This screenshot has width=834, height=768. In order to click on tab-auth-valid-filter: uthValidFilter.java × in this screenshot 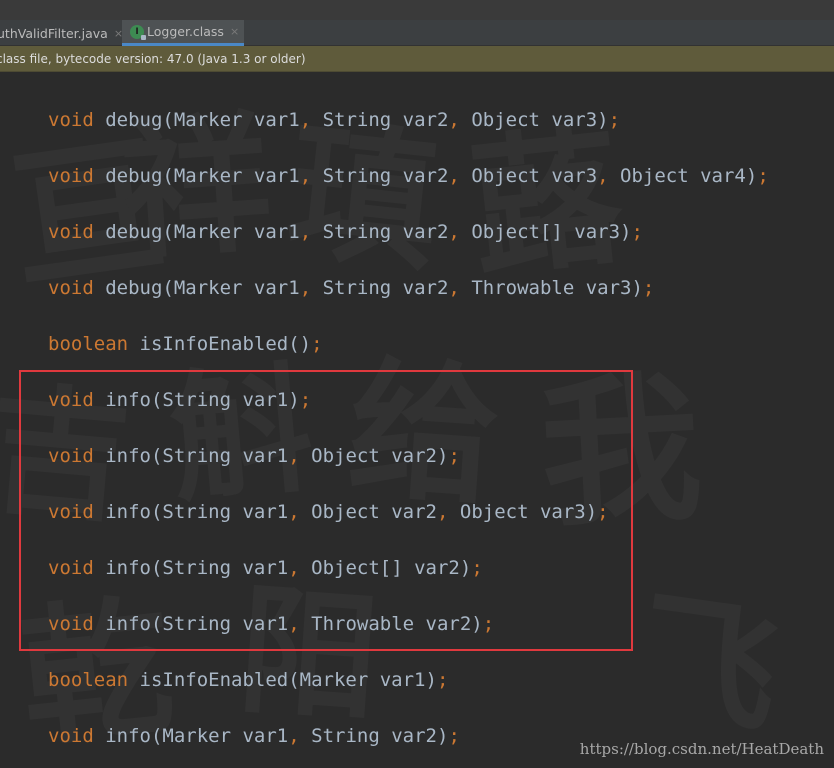, I will do `click(61, 33)`.